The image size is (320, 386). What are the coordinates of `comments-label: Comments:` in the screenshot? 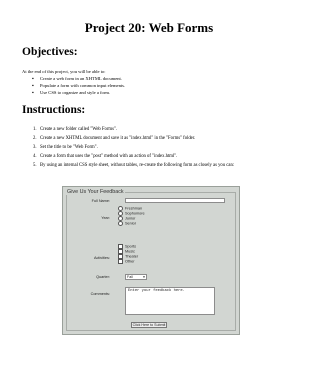 It's located at (100, 294).